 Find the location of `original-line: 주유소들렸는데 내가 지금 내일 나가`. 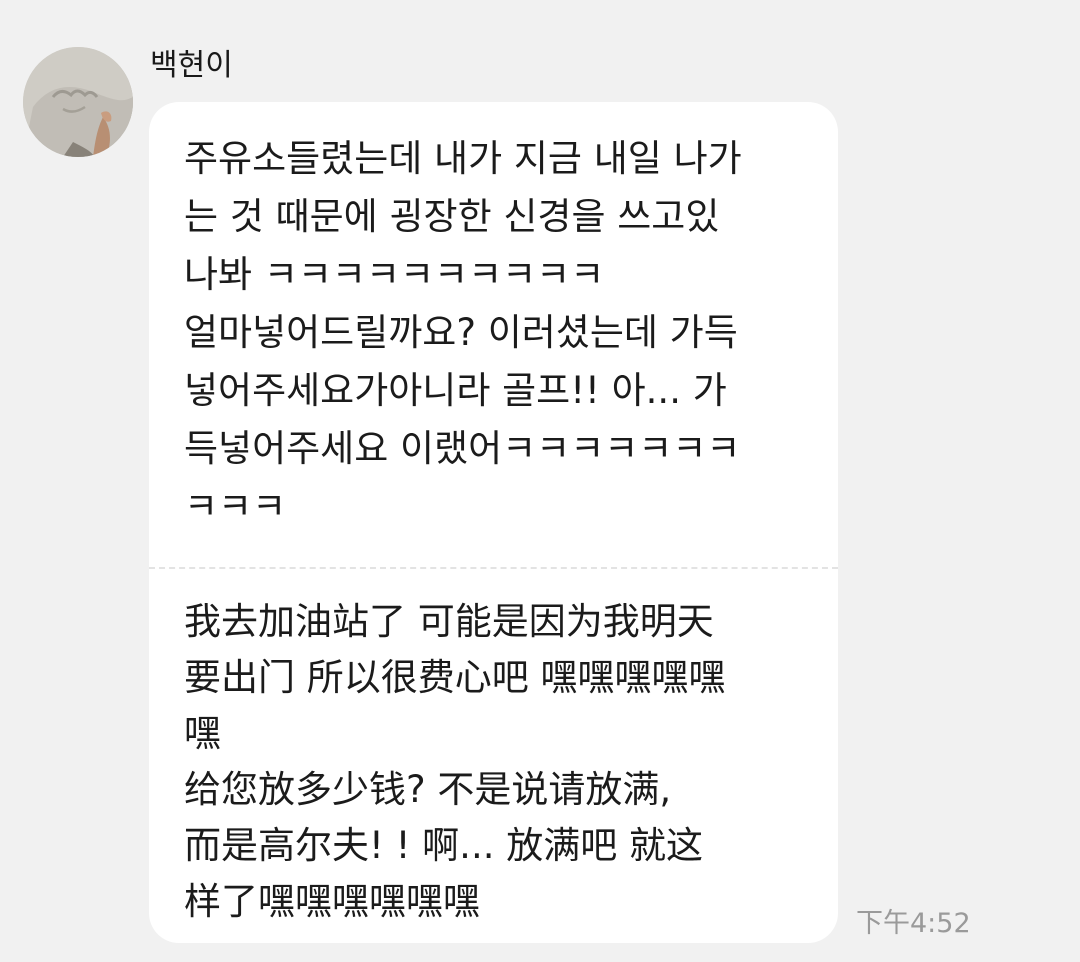

original-line: 주유소들렸는데 내가 지금 내일 나가 is located at coordinates (463, 158).